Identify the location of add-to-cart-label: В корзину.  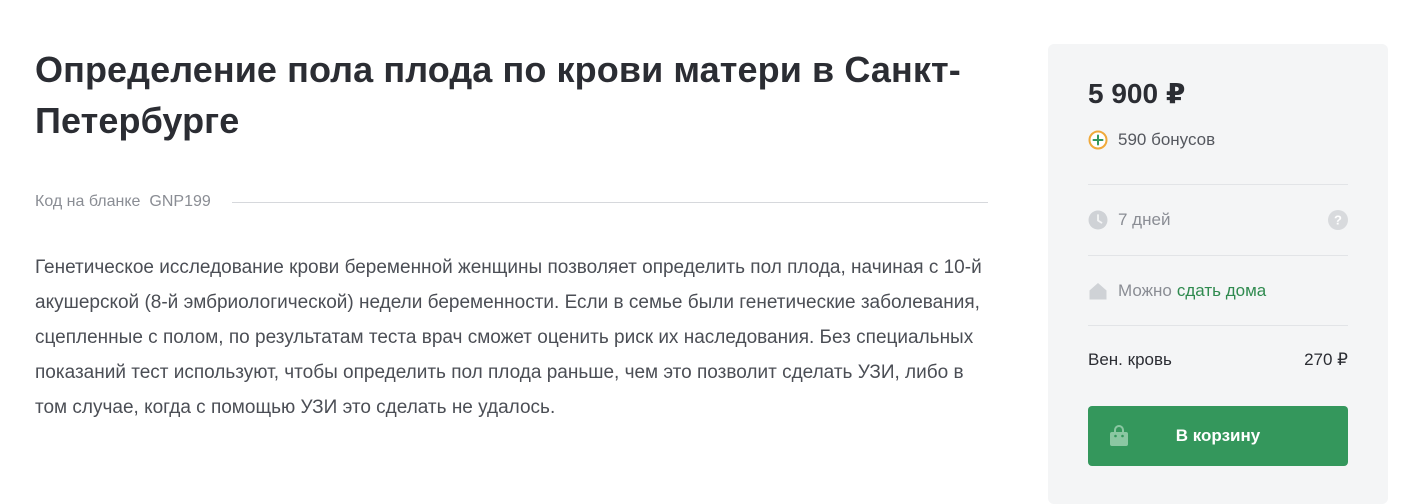
(1218, 435).